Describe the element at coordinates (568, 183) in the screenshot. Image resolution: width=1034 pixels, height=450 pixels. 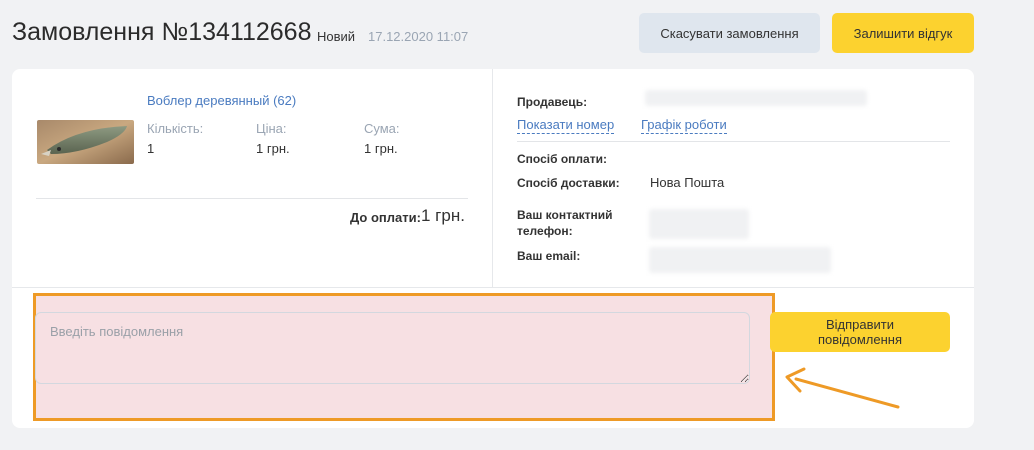
I see `delivery-method-label: Спосіб доставки:` at that location.